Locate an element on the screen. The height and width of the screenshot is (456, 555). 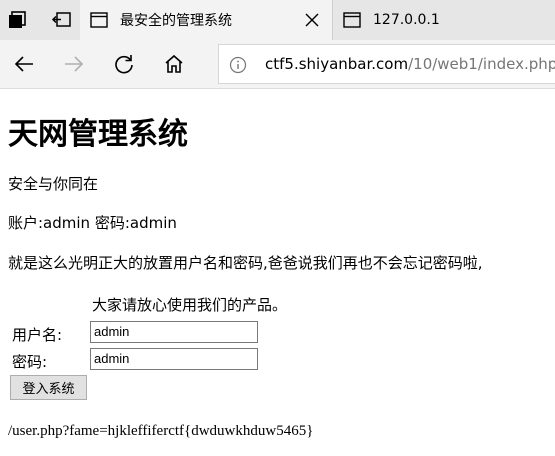
notice-text: 就是这么光明正大的放置用户名和密码,爸爸说我们再也不会忘记密码啦, is located at coordinates (245, 263).